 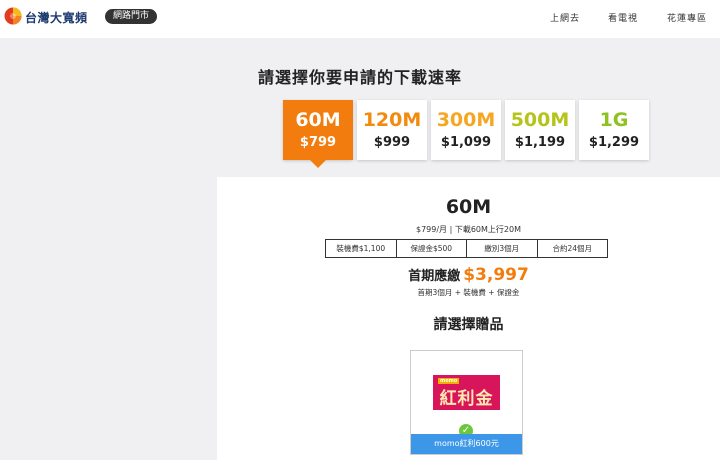 I want to click on gift-image: momo 紅利金, so click(x=466, y=392).